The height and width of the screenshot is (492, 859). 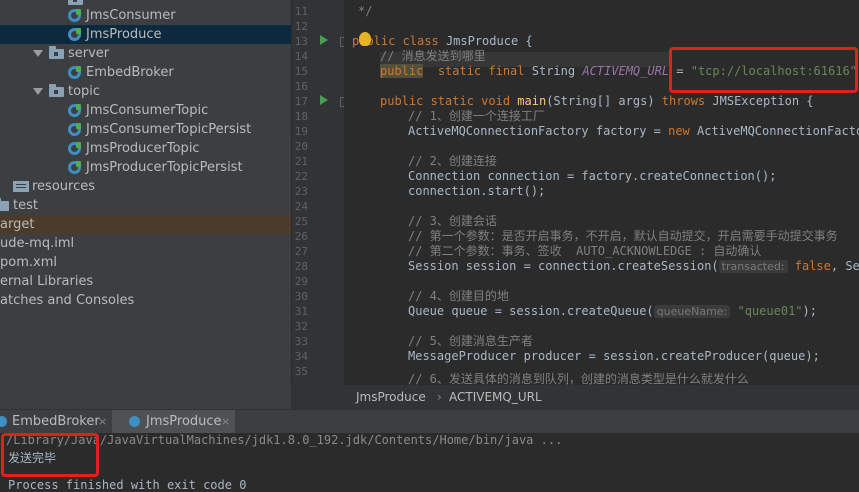 I want to click on line-number: 34, so click(x=301, y=356).